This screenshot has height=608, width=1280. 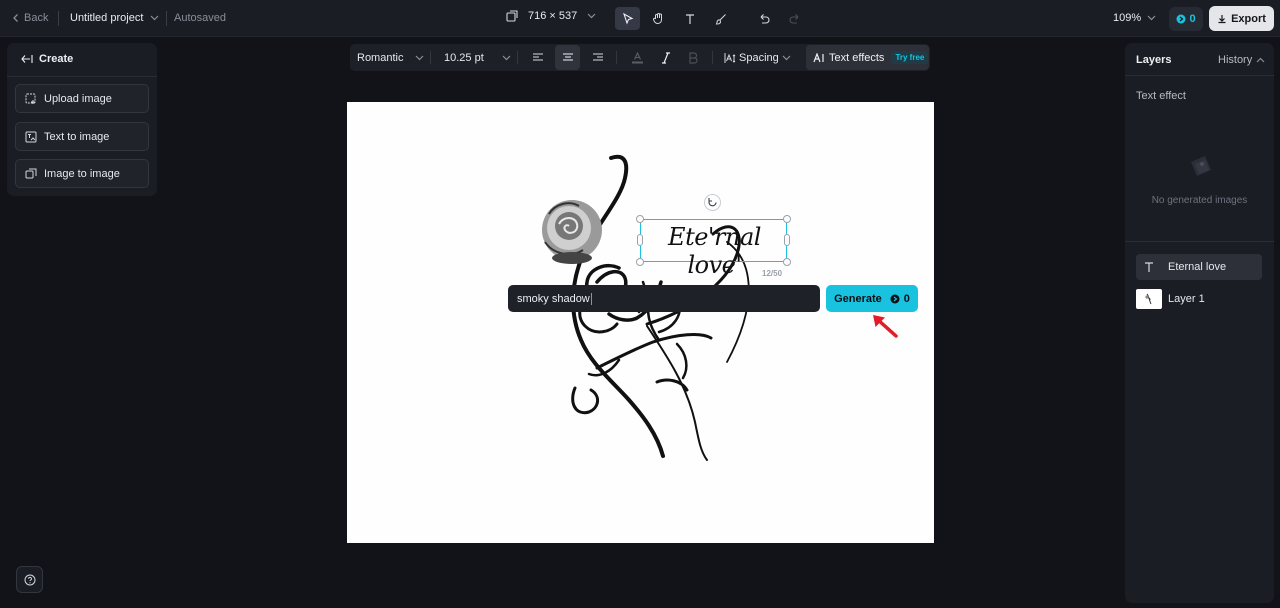 I want to click on text-effects-button: Text effects Try free, so click(x=867, y=57).